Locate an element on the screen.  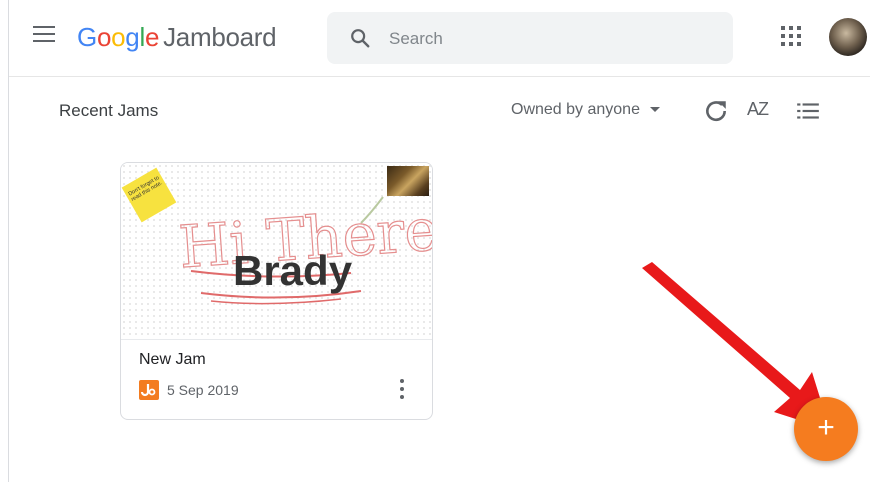
red-arrow-annotation is located at coordinates (736, 346).